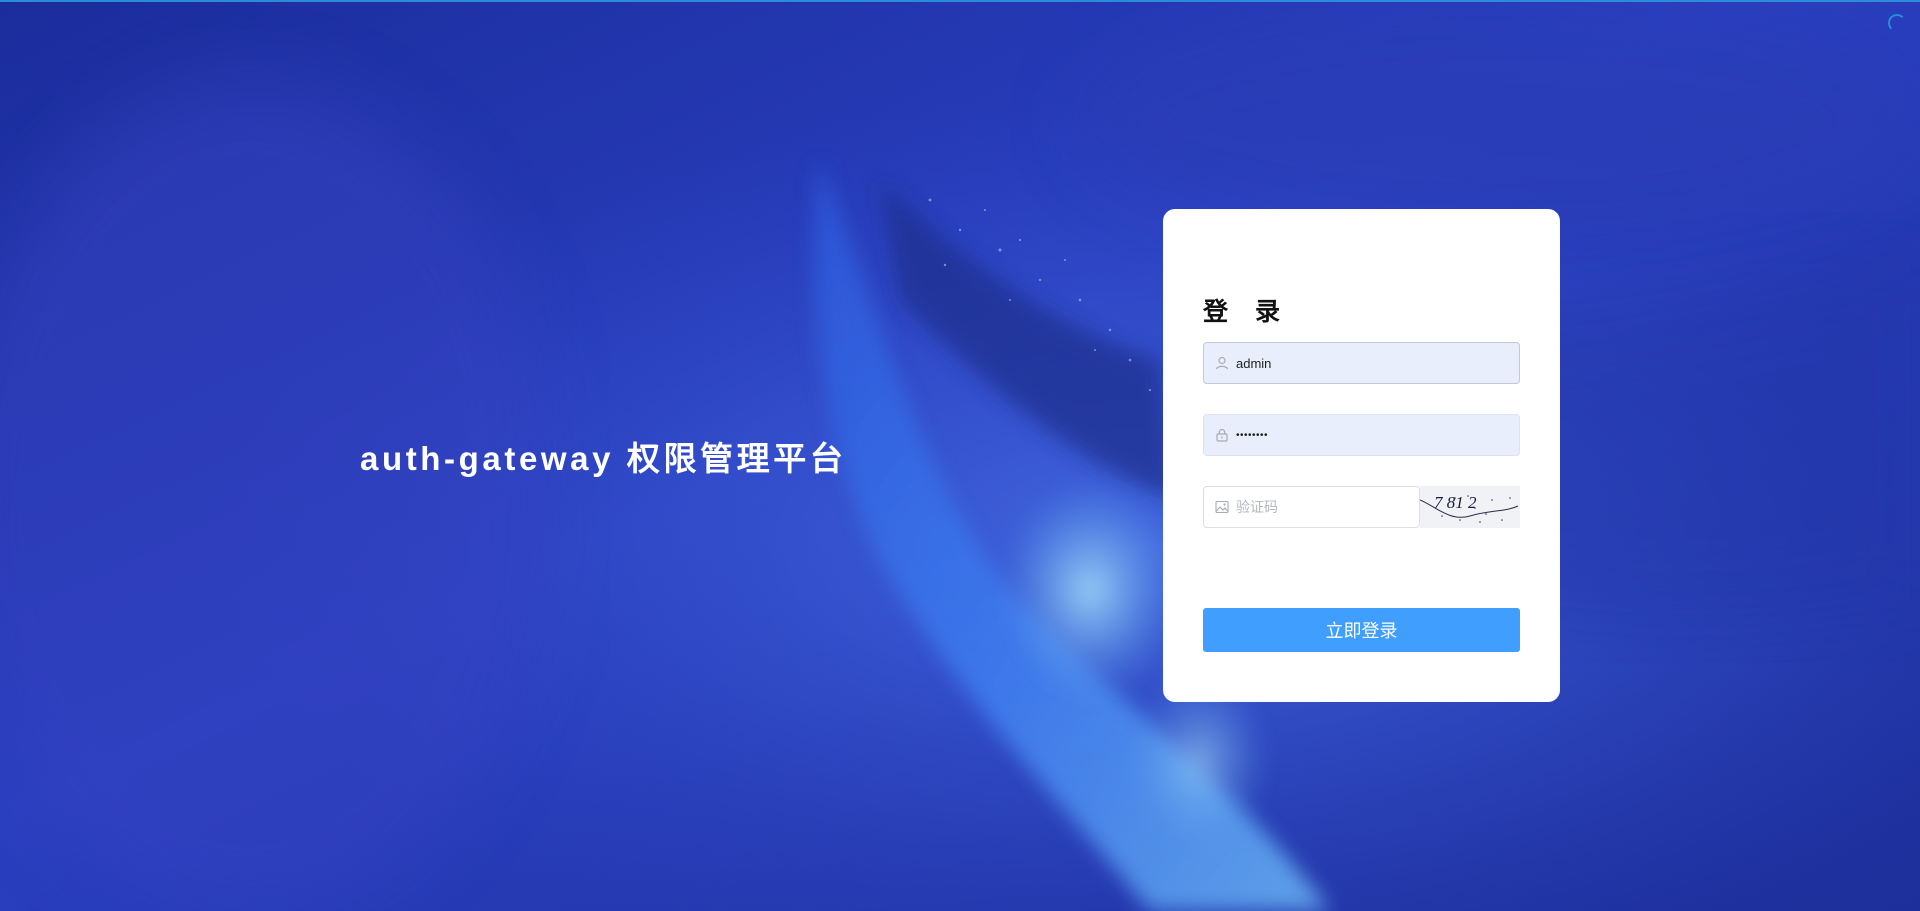  I want to click on captcha-image: 7 81 2, so click(1469, 507).